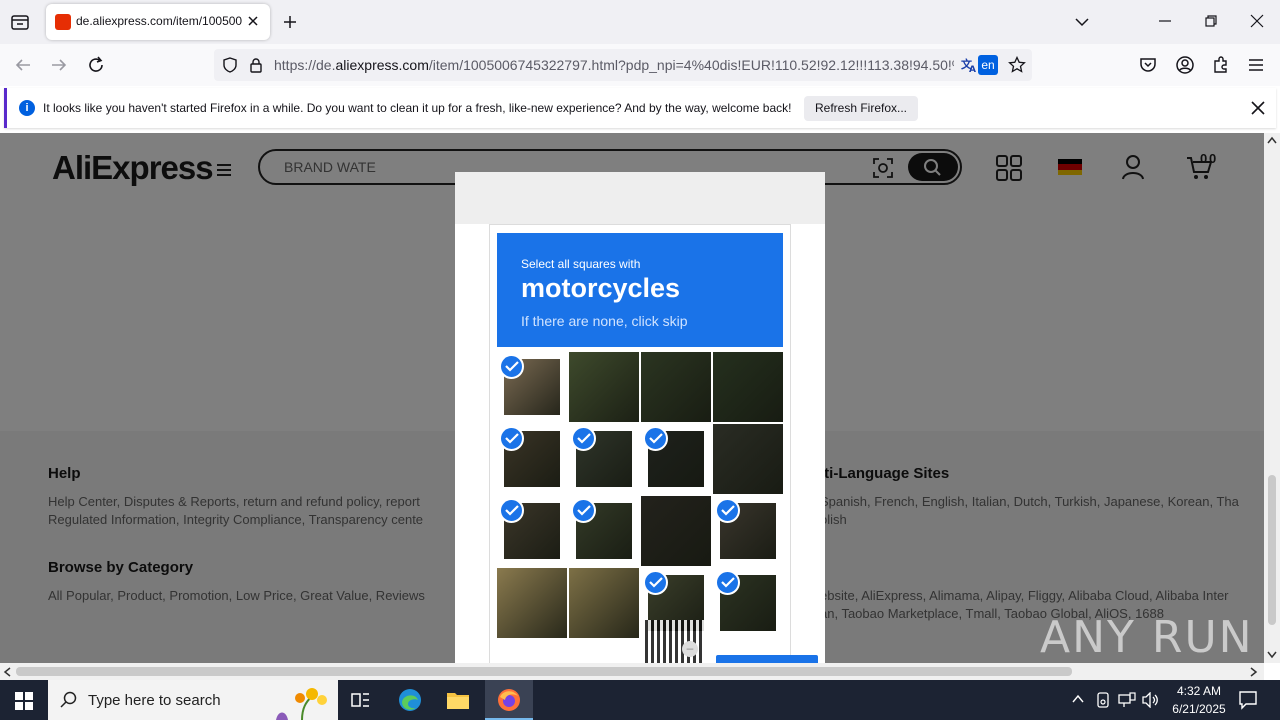  What do you see at coordinates (290, 22) in the screenshot?
I see `new-tab-icon` at bounding box center [290, 22].